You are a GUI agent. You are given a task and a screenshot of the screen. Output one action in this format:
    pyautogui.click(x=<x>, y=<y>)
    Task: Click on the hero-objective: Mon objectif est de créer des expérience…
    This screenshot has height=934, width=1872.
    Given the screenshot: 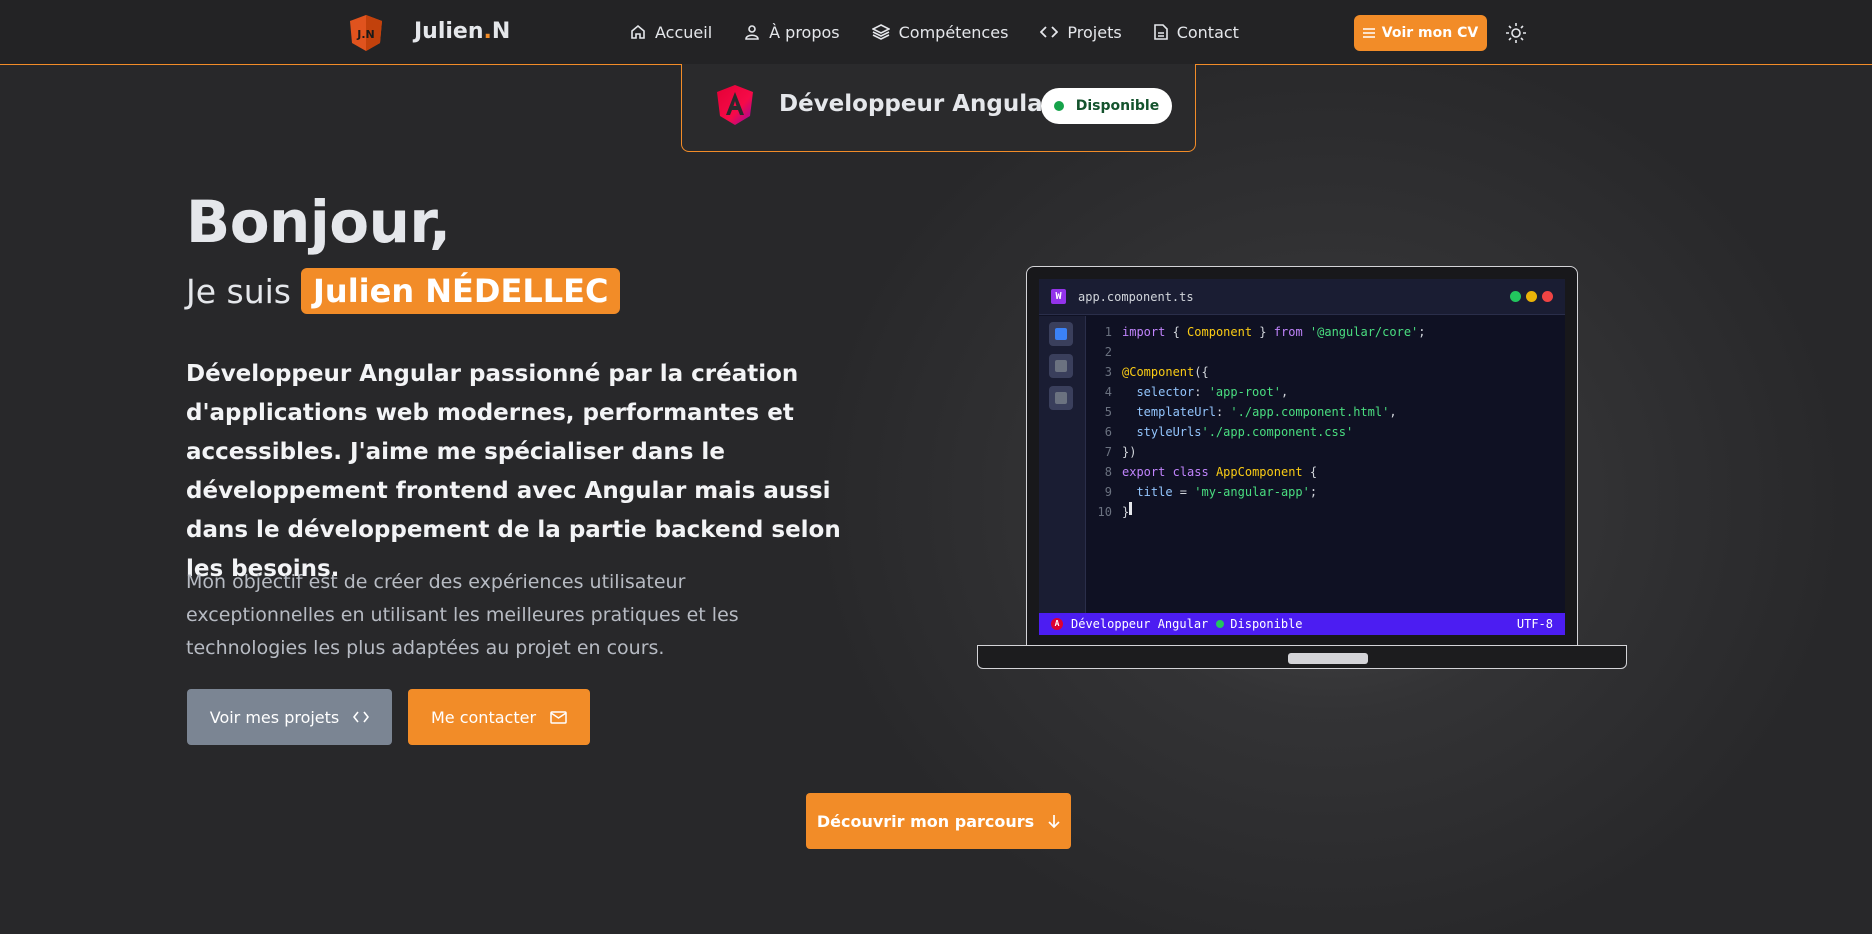 What is the action you would take?
    pyautogui.click(x=462, y=615)
    